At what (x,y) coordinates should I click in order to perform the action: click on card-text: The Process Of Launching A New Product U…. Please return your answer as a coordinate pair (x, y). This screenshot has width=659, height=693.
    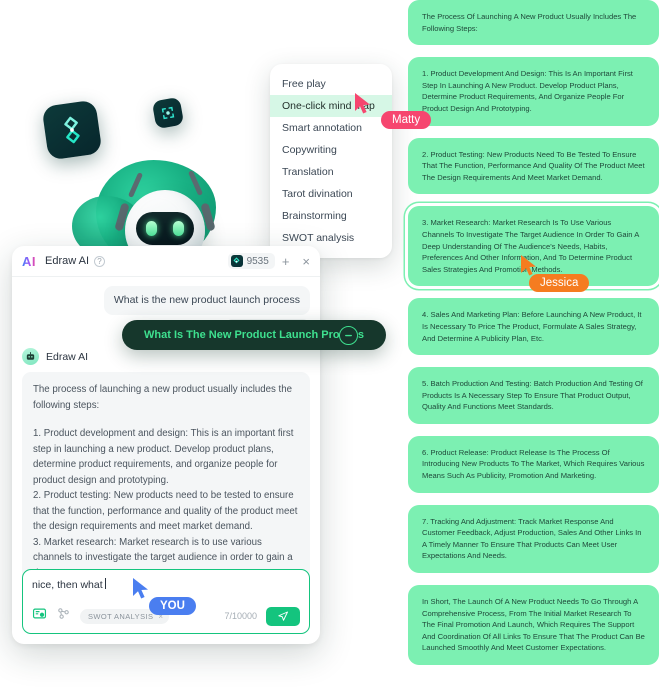
    Looking at the image, I should click on (529, 22).